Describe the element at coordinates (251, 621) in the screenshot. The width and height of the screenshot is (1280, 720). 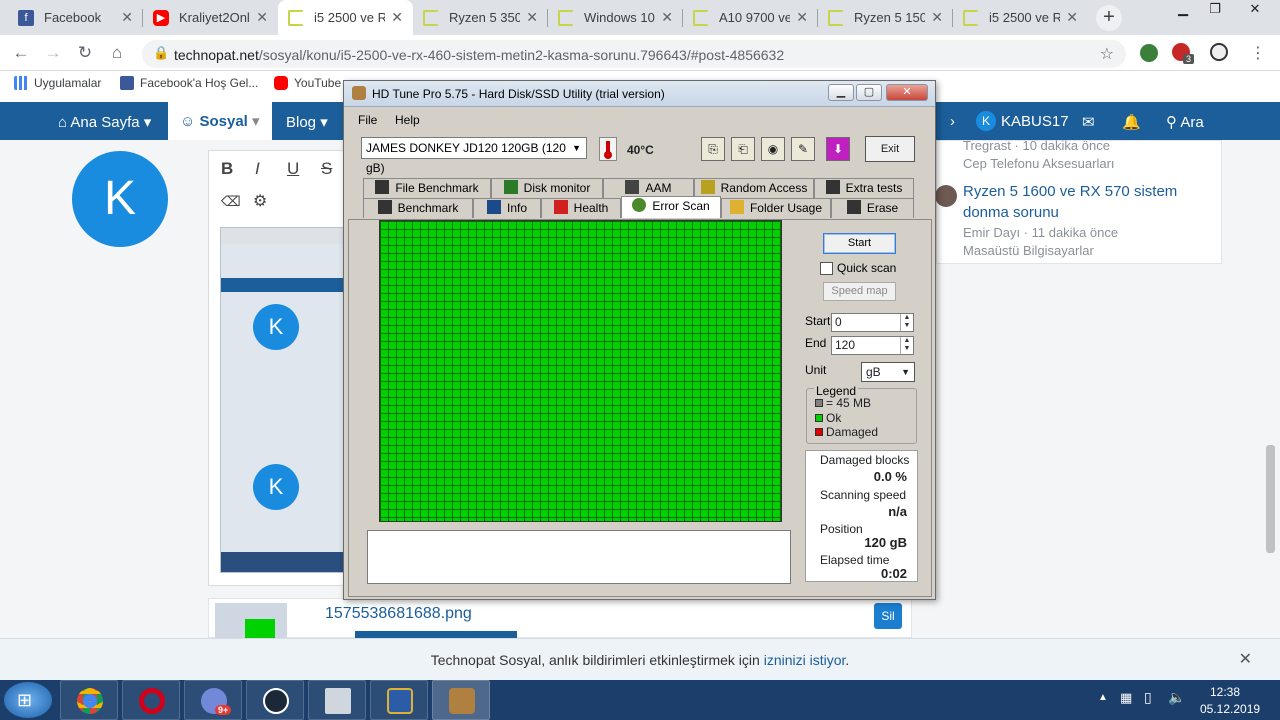
I see `attachment-thumbnail` at that location.